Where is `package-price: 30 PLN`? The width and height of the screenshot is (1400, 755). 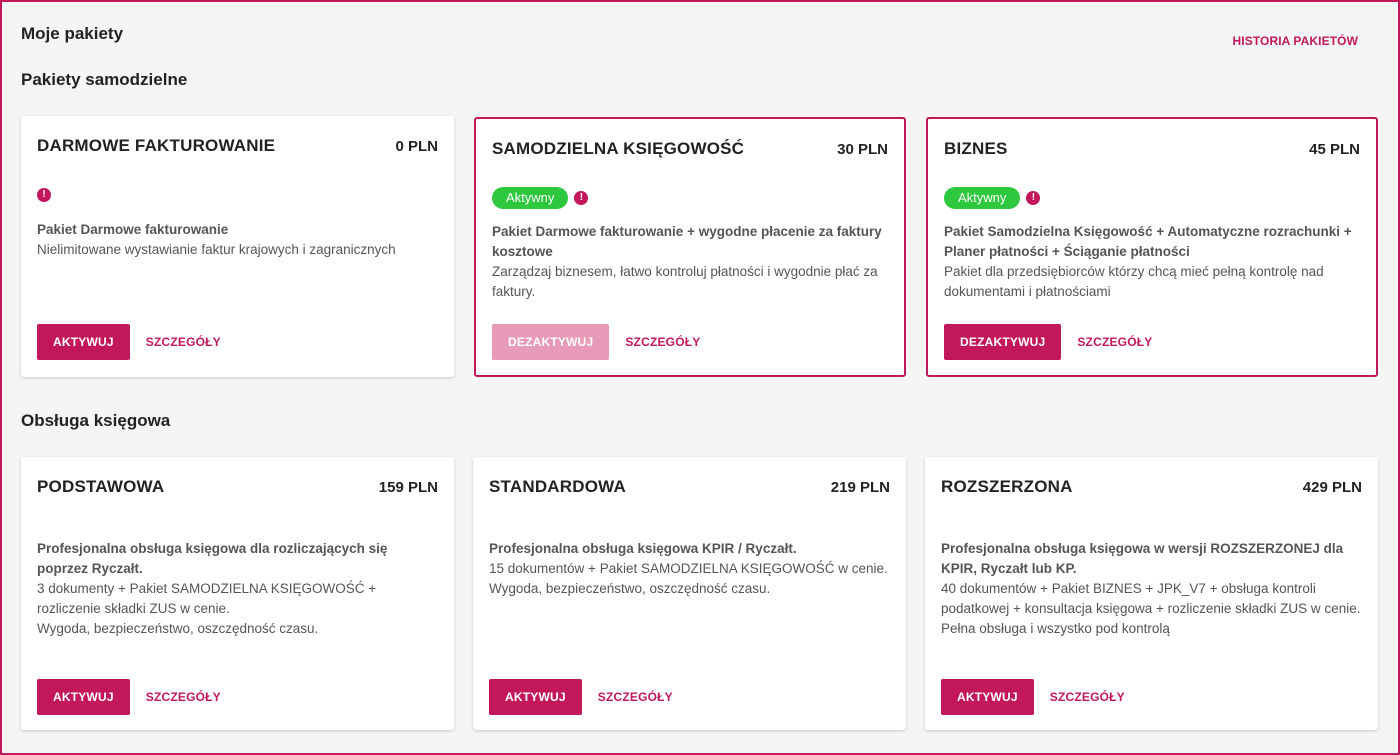 package-price: 30 PLN is located at coordinates (862, 149).